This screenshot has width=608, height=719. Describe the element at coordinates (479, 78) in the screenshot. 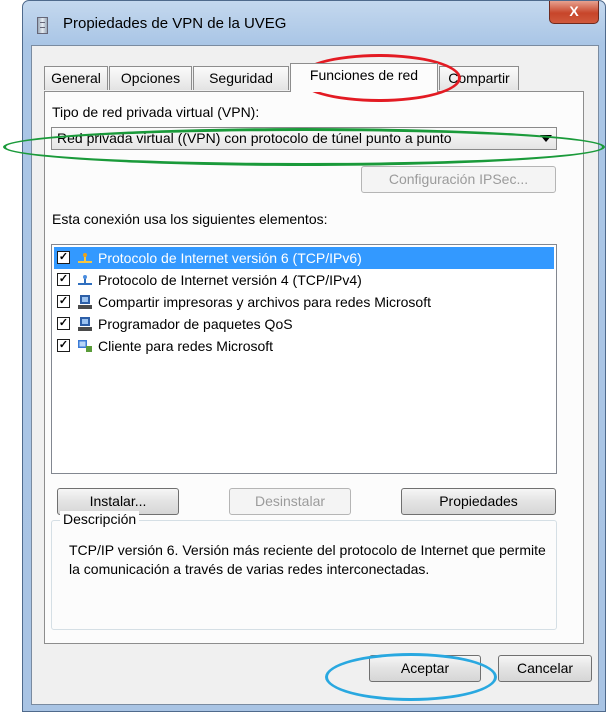

I see `tab-compartir: Compartir` at that location.